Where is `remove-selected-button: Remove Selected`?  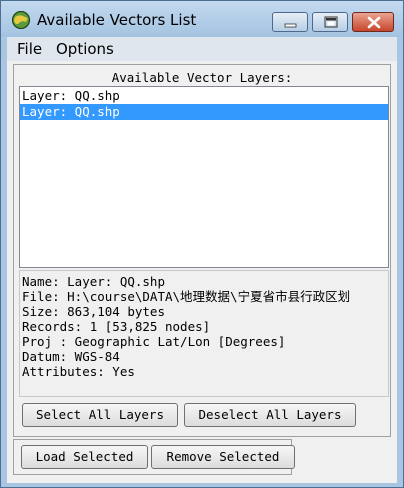 remove-selected-button: Remove Selected is located at coordinates (223, 457).